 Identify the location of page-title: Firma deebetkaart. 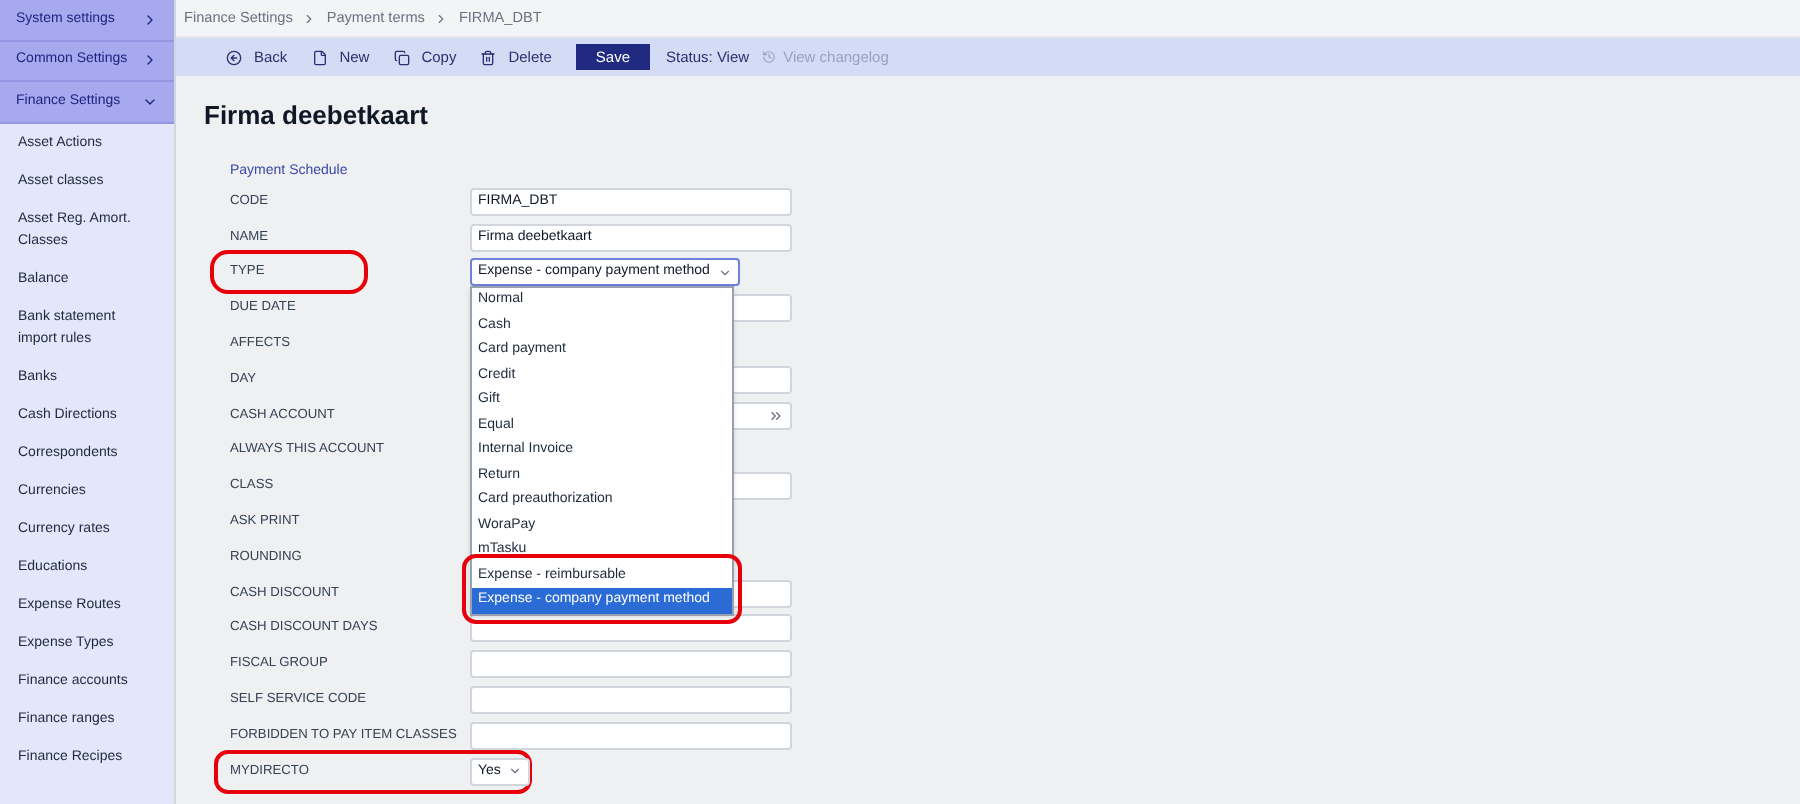
(317, 116).